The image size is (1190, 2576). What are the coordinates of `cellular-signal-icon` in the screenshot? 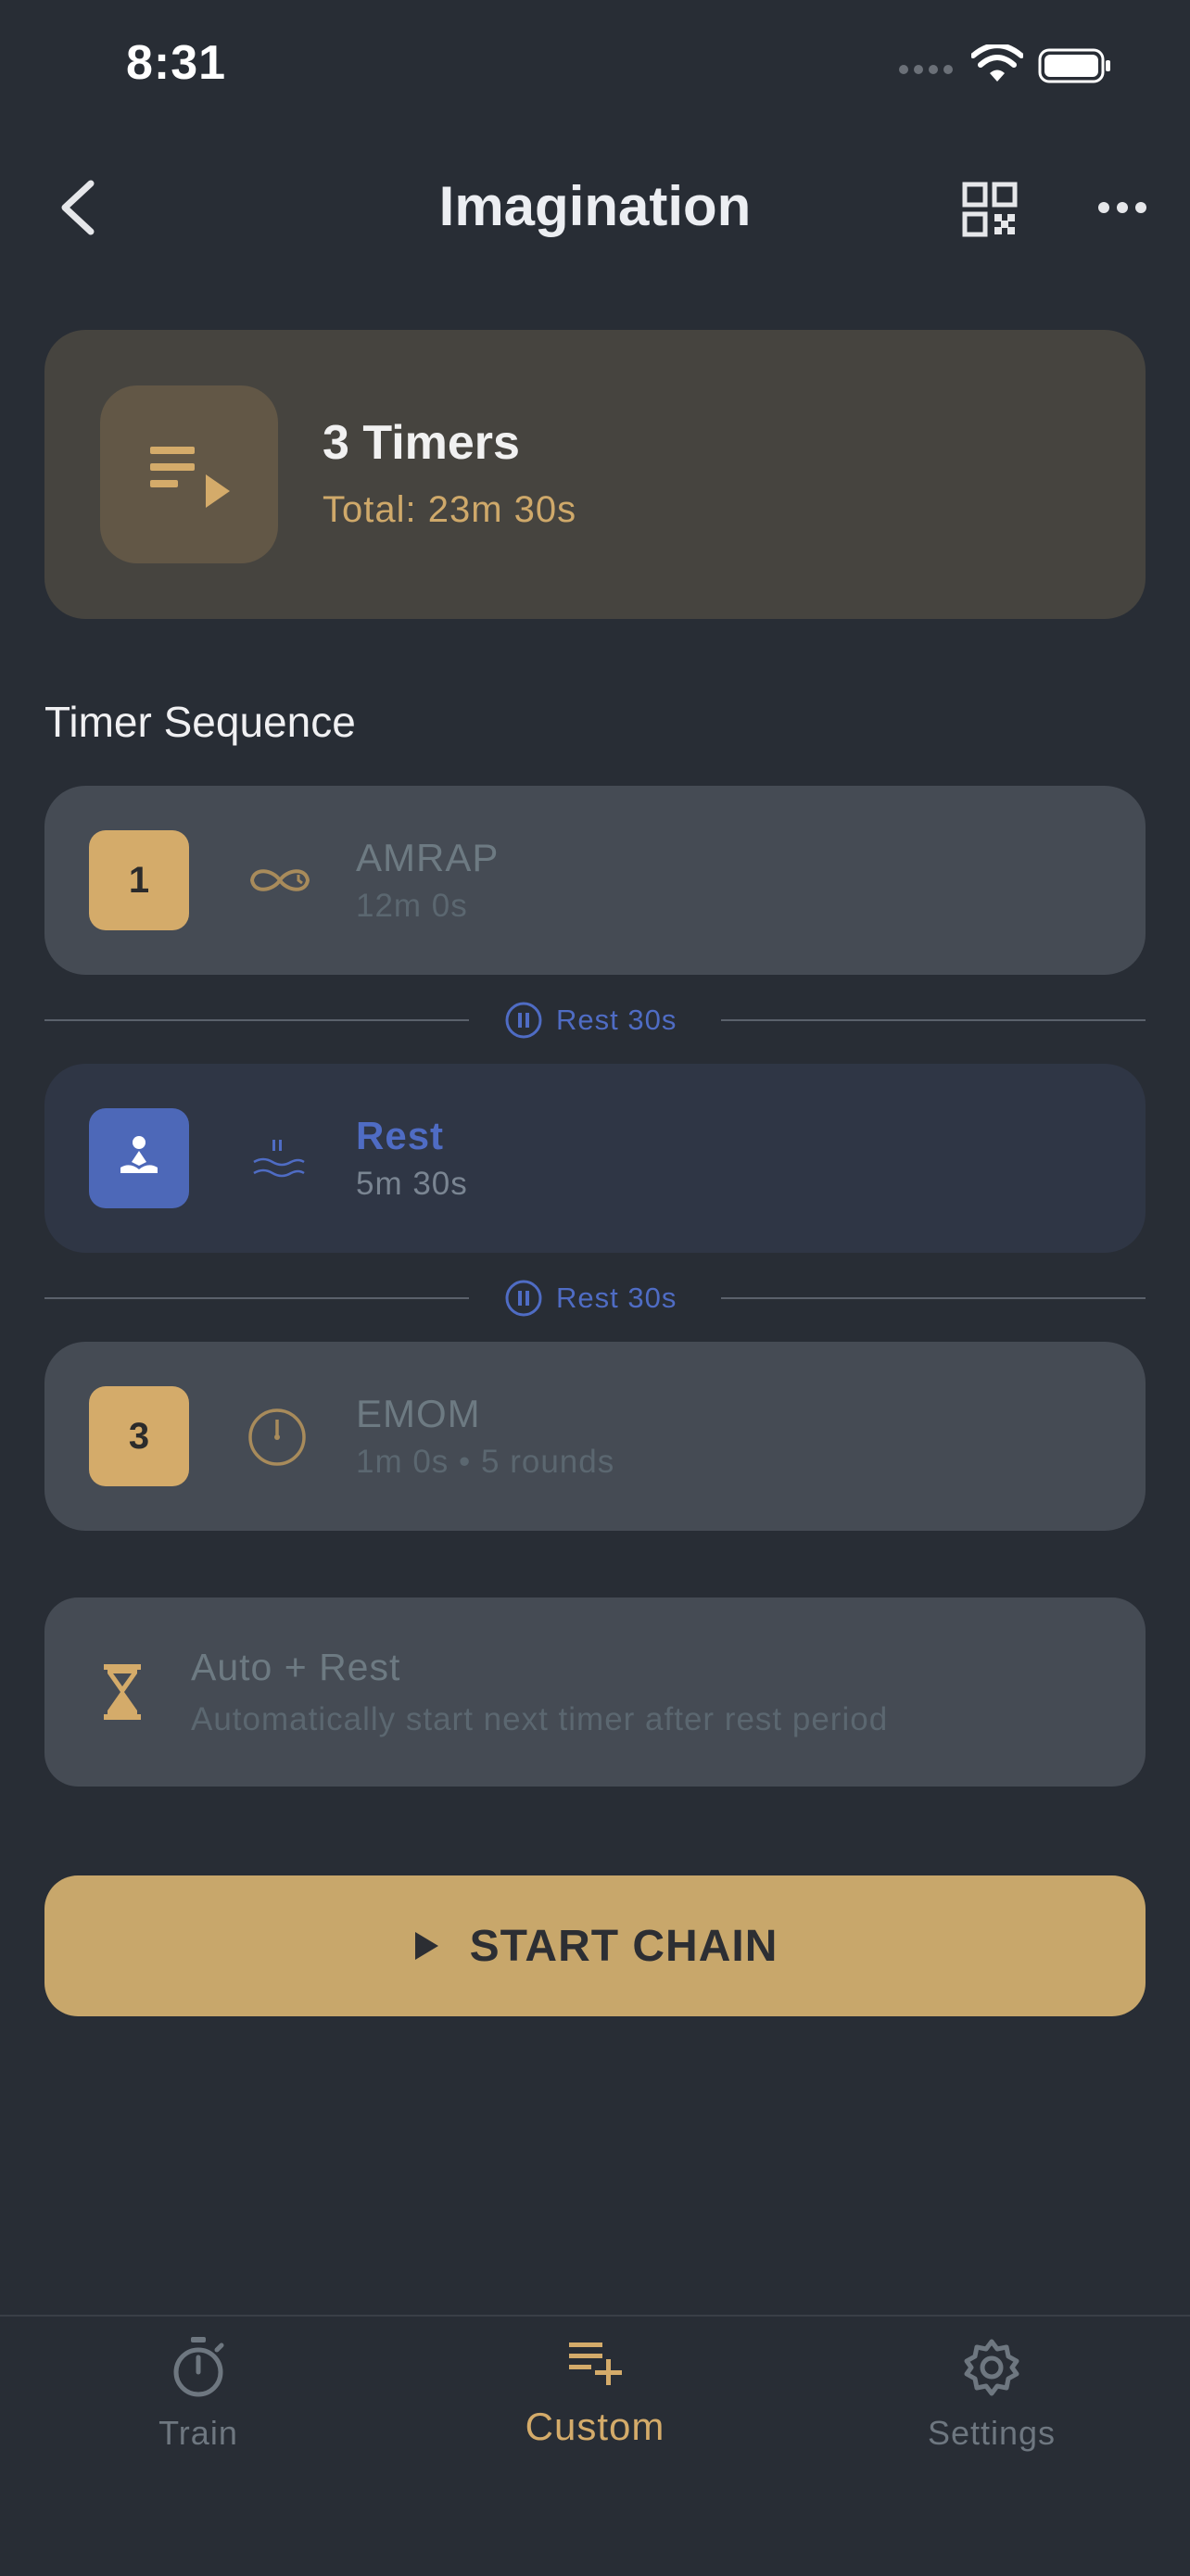 It's located at (926, 69).